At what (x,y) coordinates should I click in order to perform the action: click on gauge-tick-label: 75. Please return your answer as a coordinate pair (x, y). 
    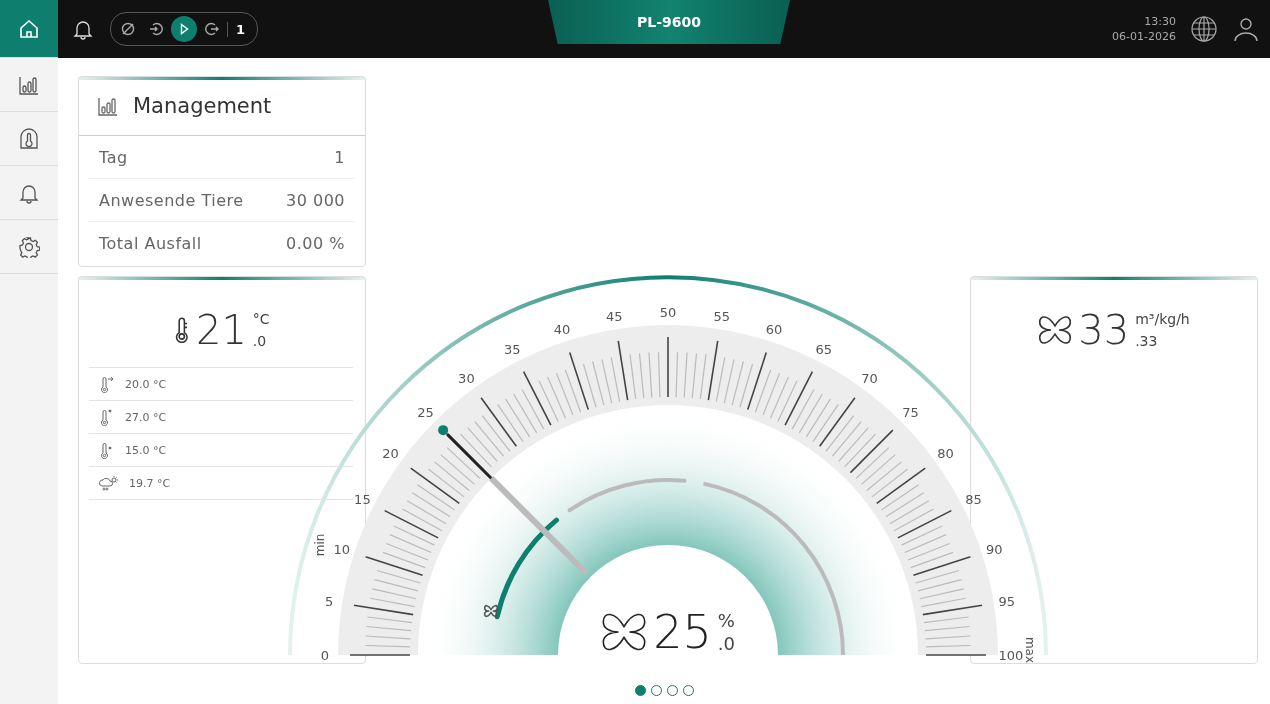
    Looking at the image, I should click on (910, 413).